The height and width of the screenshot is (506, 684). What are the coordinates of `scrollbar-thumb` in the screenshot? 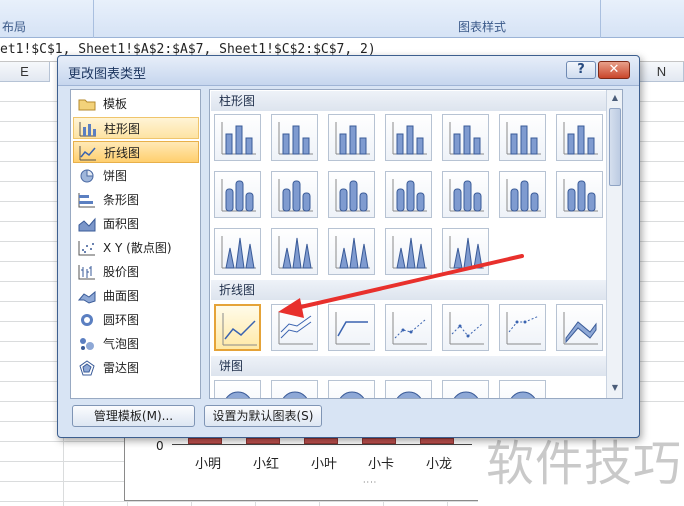 It's located at (615, 147).